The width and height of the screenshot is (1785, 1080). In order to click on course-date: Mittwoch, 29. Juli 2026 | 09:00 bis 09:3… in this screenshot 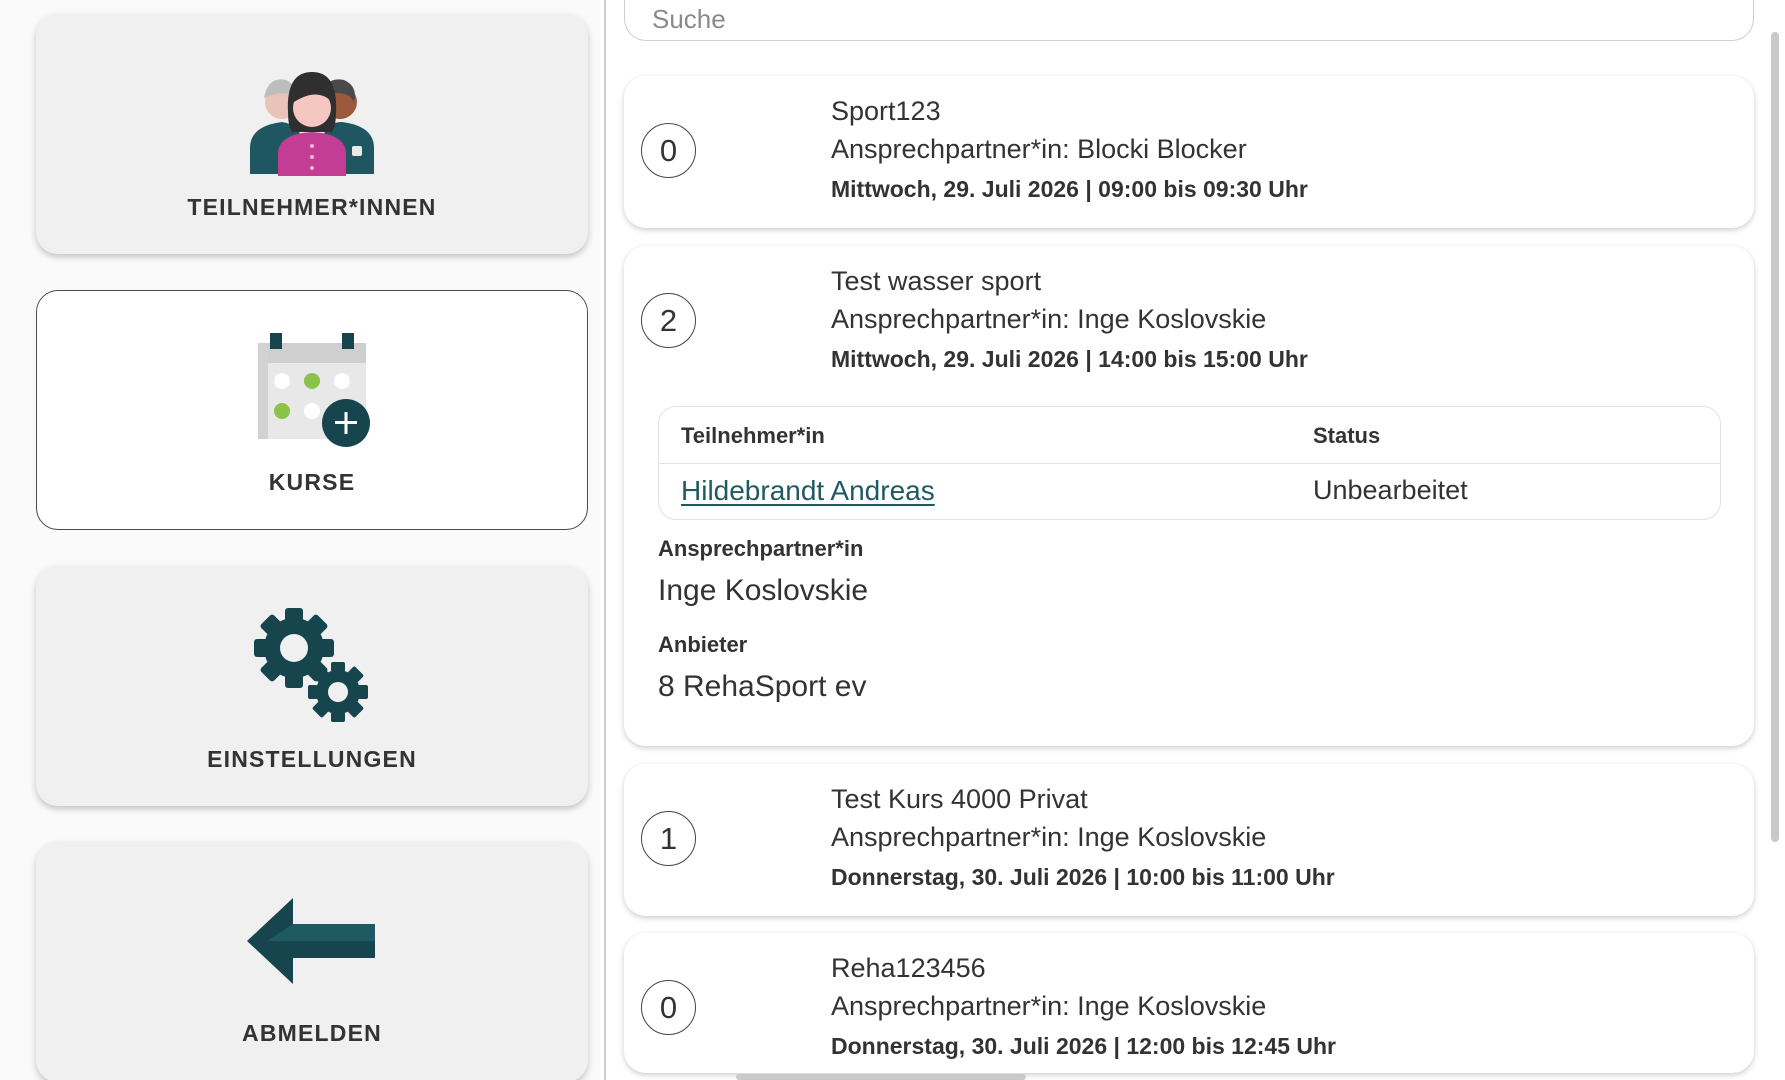, I will do `click(1069, 189)`.